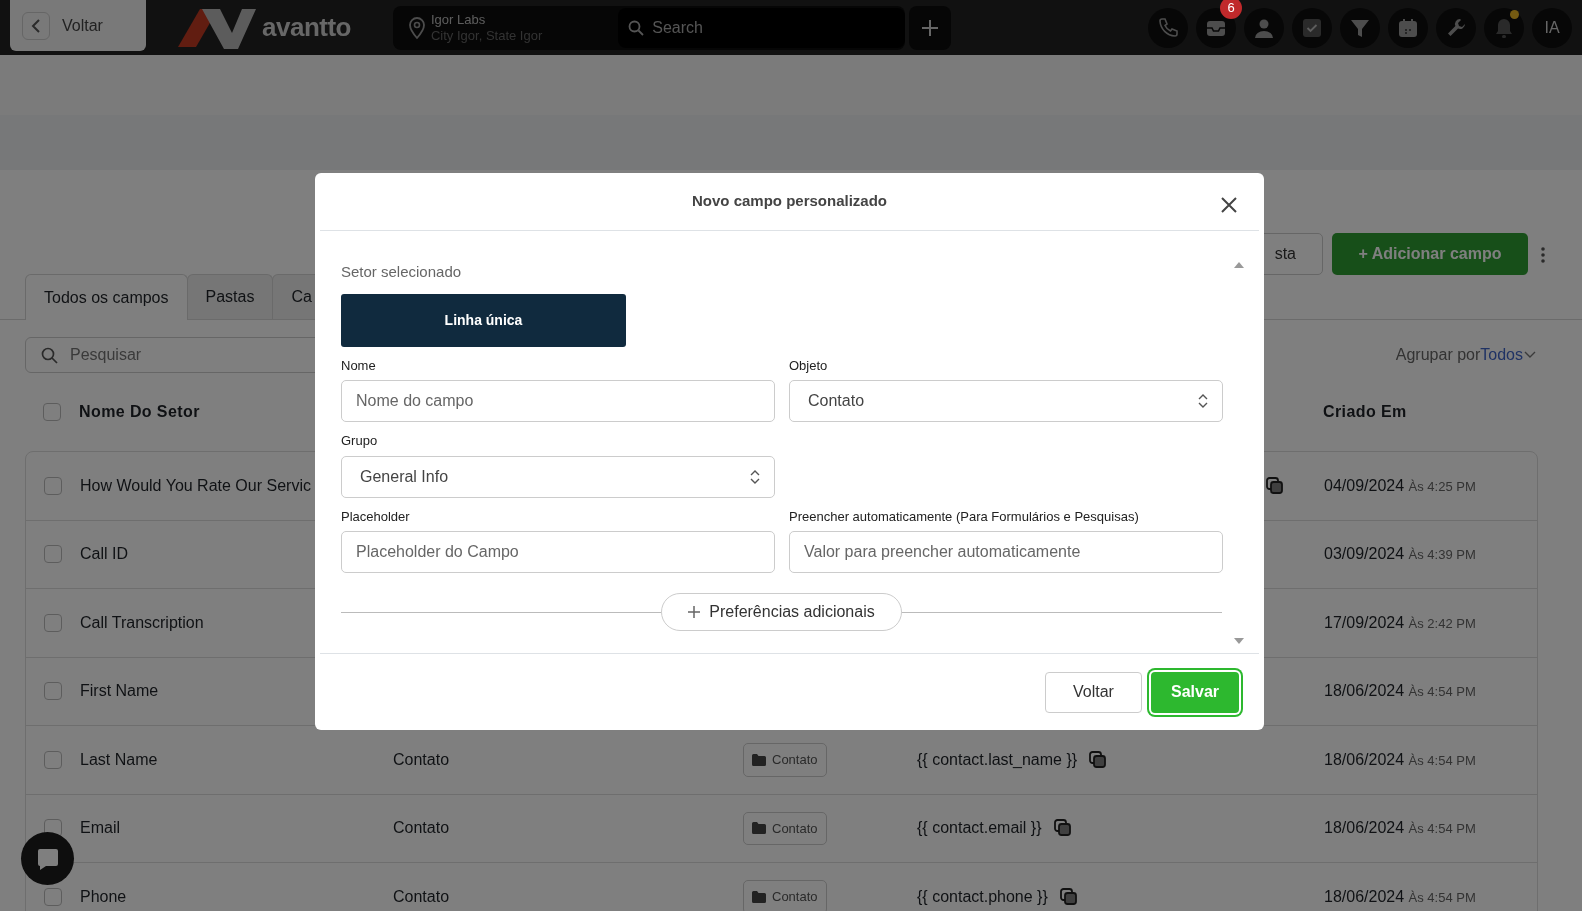 This screenshot has height=911, width=1582. I want to click on field-label: Placeholder, so click(376, 516).